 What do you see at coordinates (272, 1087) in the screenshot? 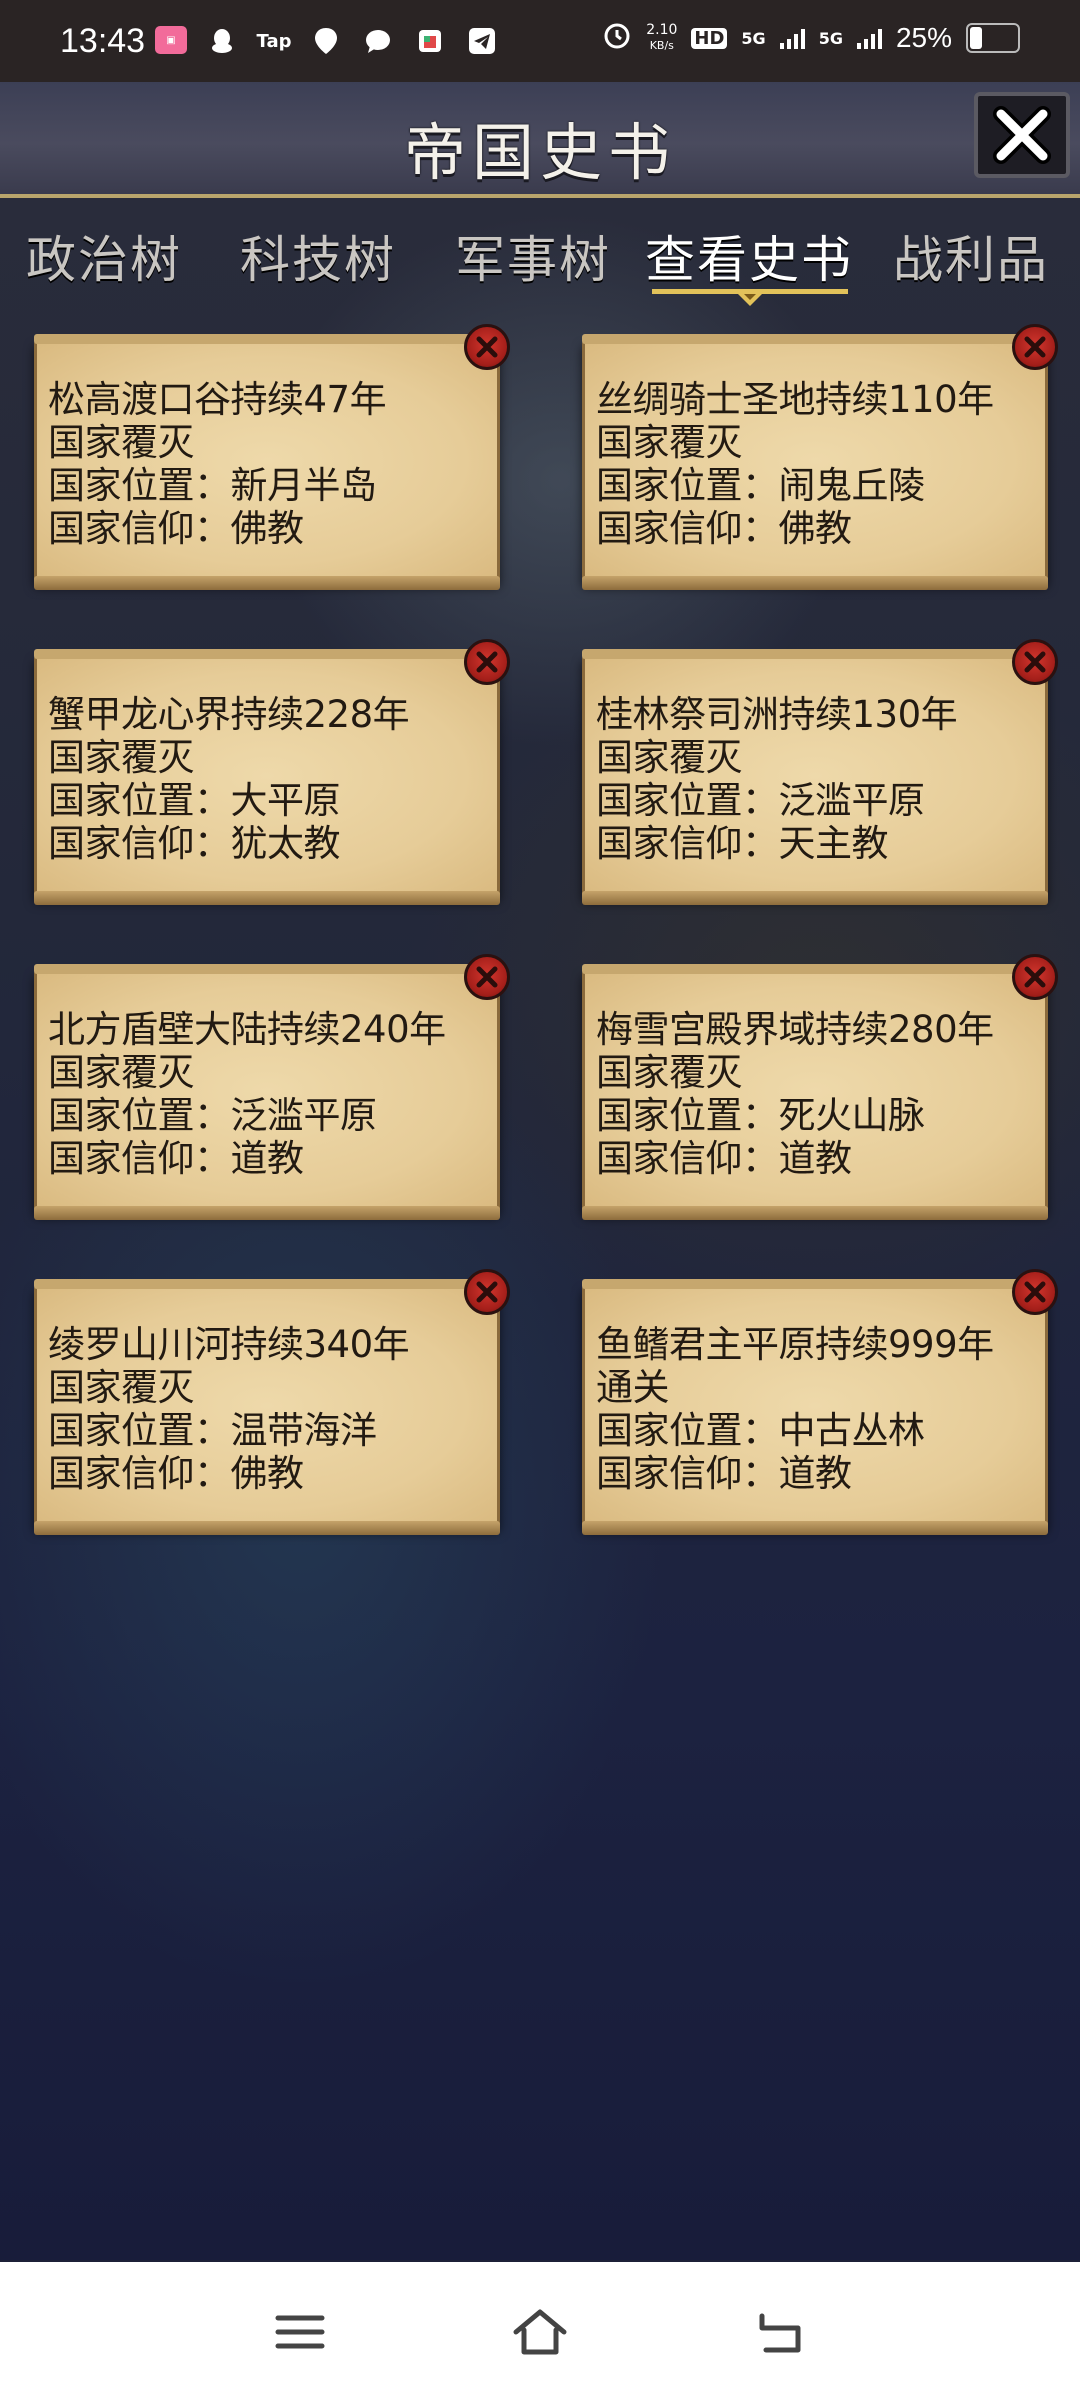
I see `history-card: 北方盾壁大陆持续240年 国家覆灭 国家位置：泛滥平原 国家信仰：道教` at bounding box center [272, 1087].